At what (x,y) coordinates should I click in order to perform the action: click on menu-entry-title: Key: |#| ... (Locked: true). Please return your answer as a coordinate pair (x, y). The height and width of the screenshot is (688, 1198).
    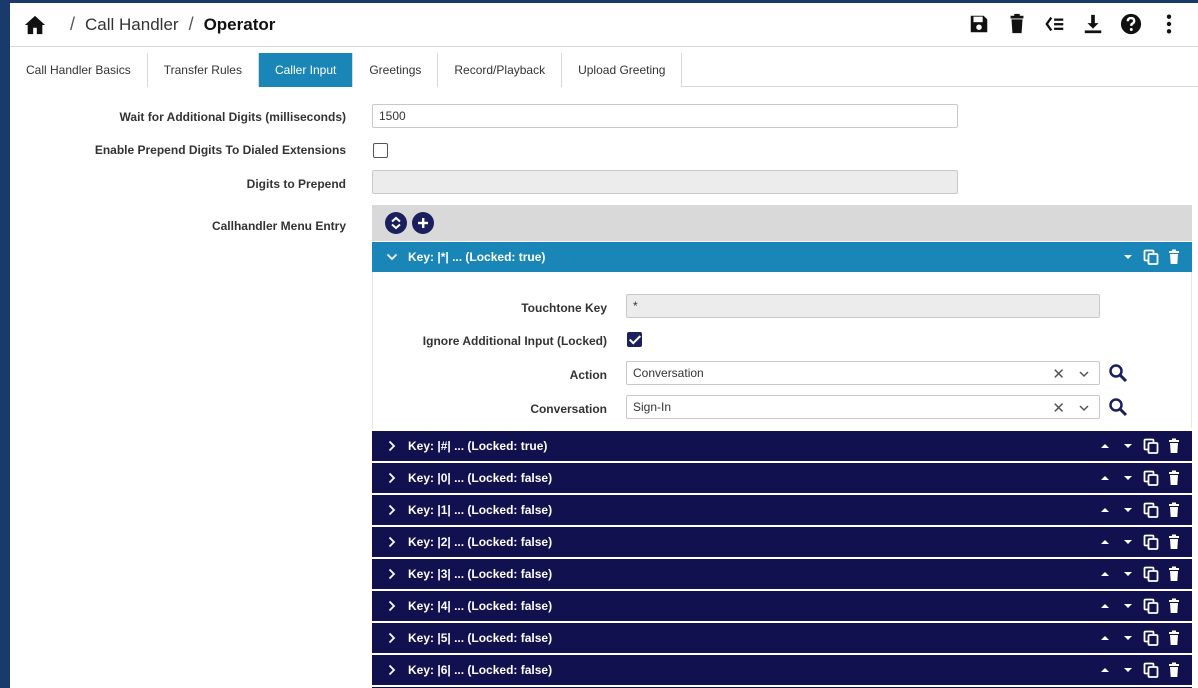
    Looking at the image, I should click on (478, 446).